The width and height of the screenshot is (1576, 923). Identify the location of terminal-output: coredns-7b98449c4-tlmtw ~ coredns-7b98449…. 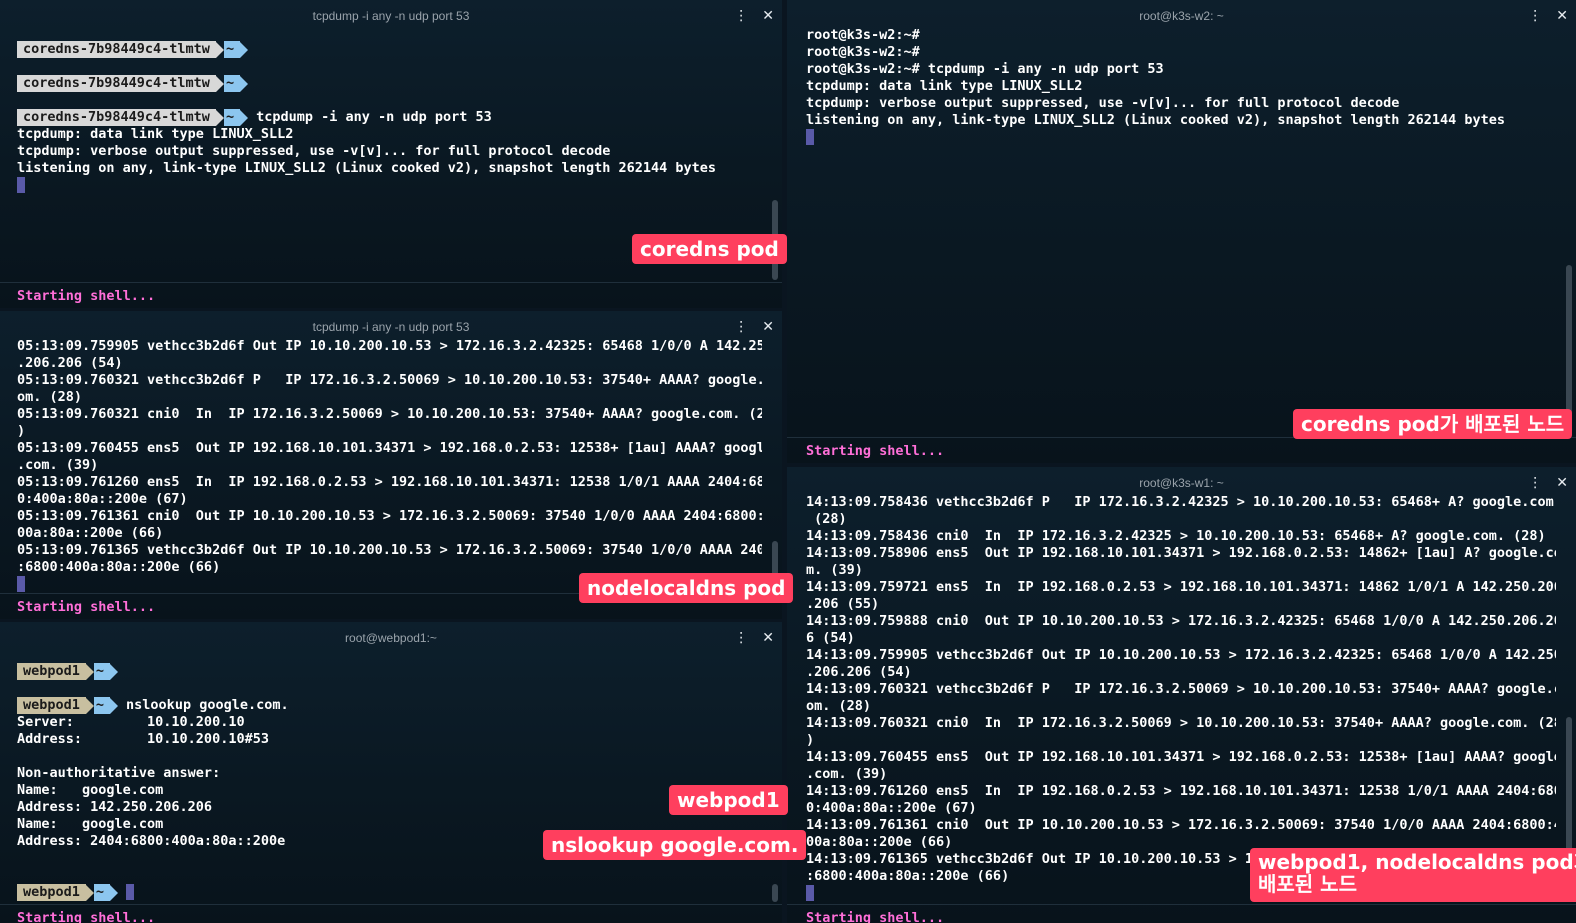
(389, 117).